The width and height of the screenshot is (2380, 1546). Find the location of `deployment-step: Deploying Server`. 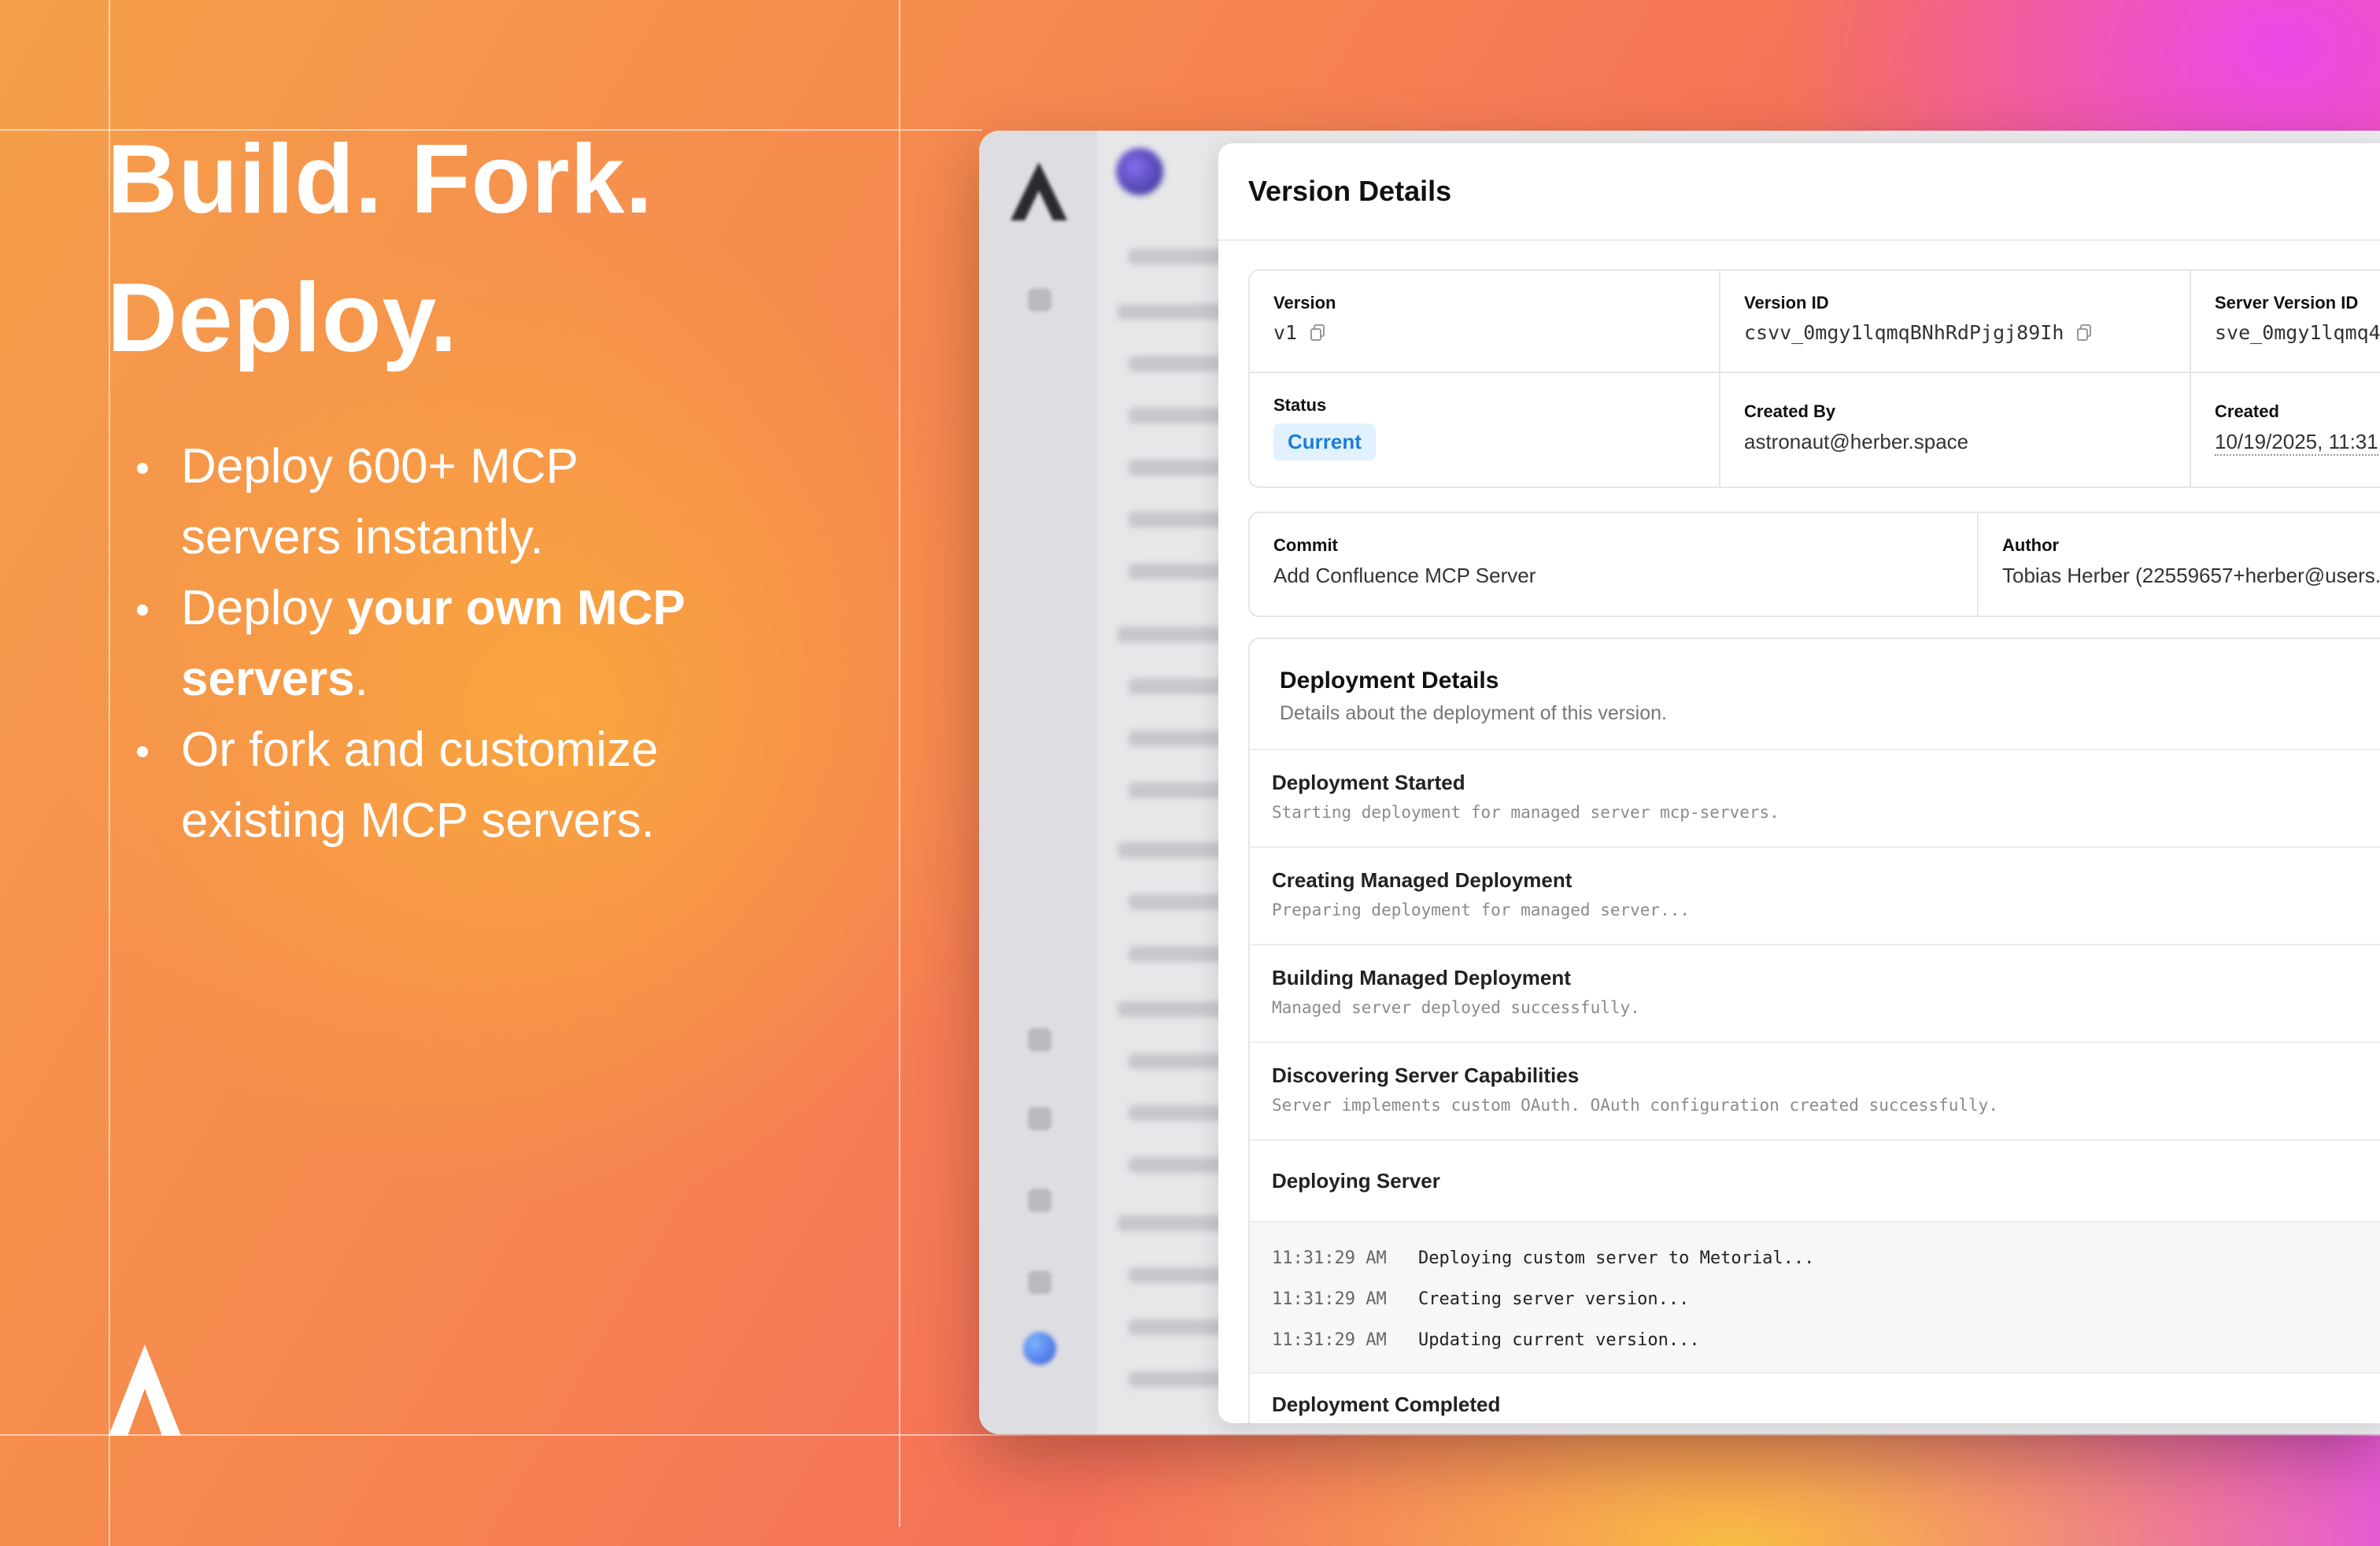

deployment-step: Deploying Server is located at coordinates (1815, 1181).